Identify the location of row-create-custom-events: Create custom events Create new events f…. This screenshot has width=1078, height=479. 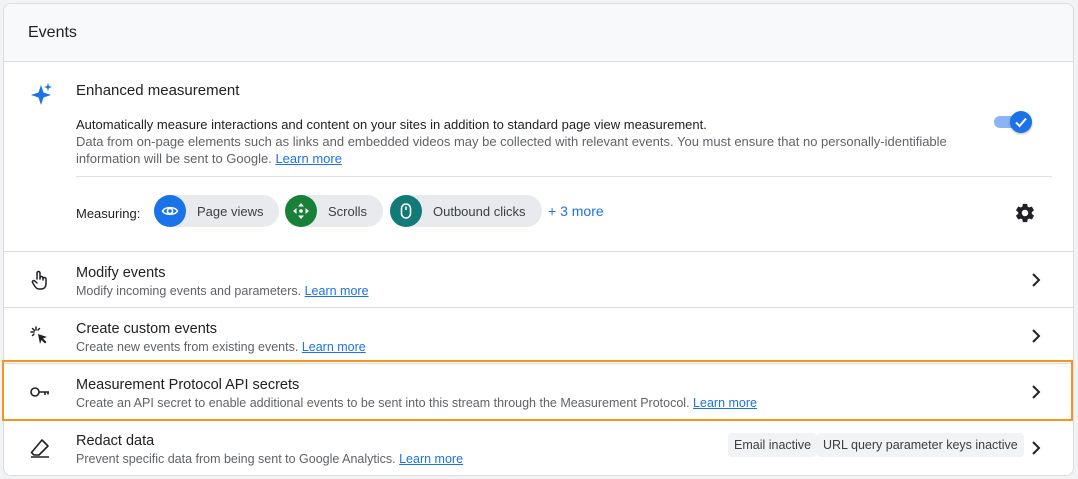
(538, 336).